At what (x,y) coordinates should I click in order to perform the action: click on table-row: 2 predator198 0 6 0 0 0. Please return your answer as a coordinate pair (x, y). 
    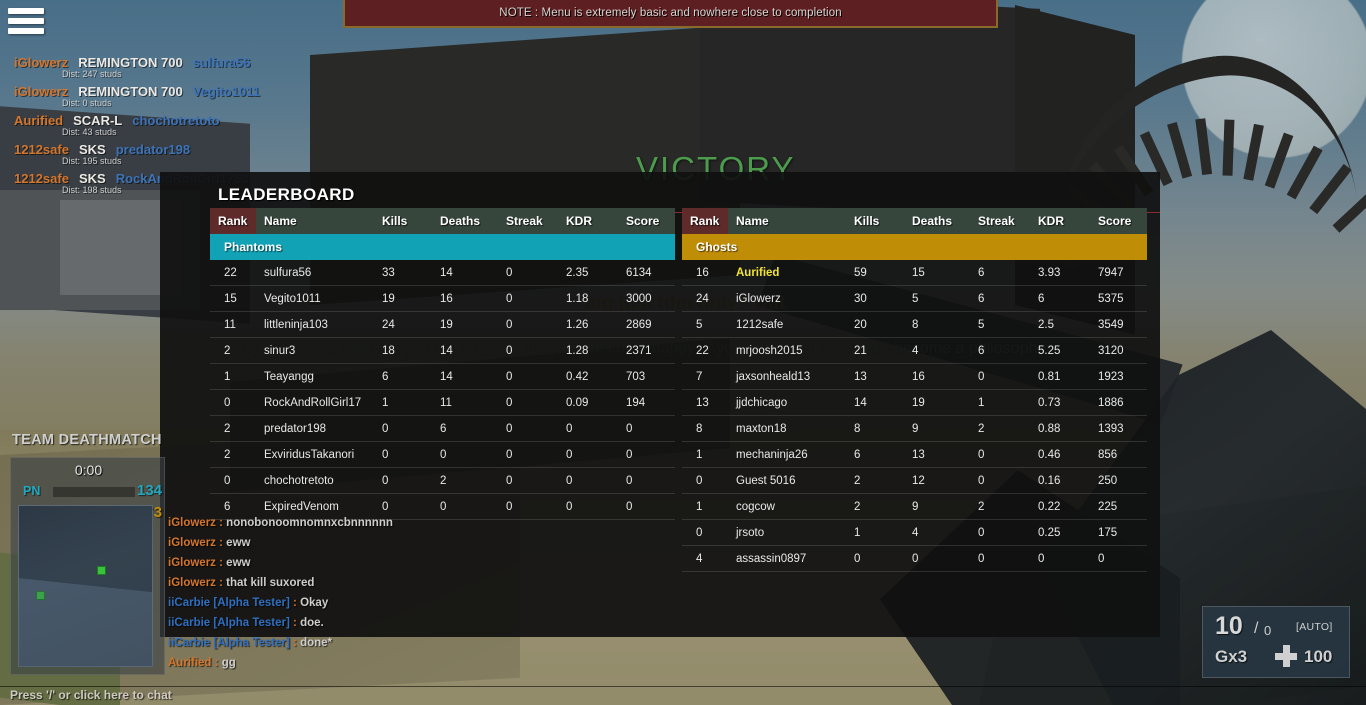
    Looking at the image, I should click on (442, 428).